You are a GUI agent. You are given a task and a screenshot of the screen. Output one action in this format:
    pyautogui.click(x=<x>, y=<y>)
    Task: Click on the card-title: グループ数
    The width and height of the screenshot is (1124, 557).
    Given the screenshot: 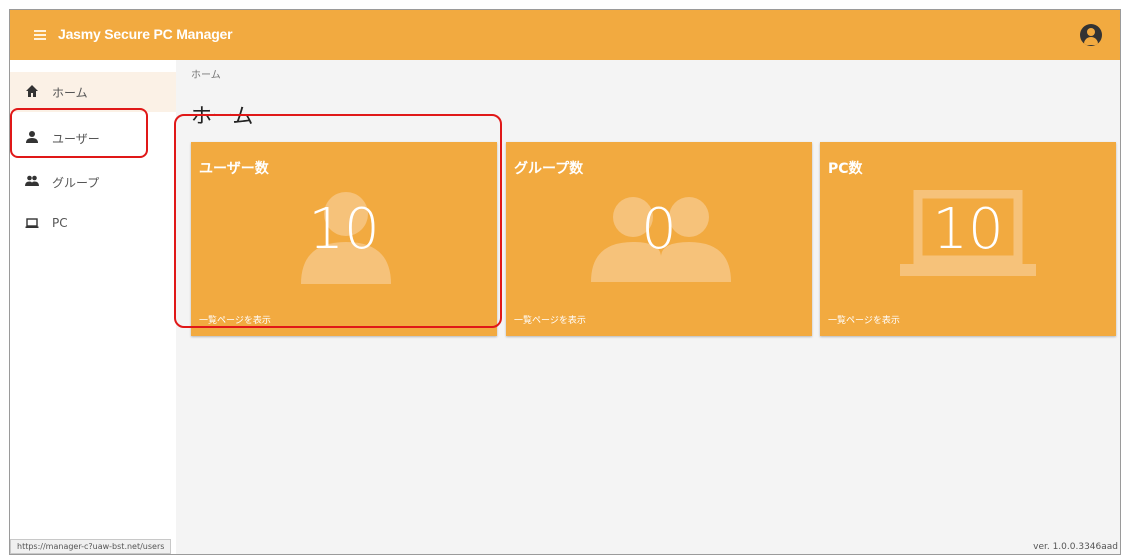 What is the action you would take?
    pyautogui.click(x=549, y=169)
    